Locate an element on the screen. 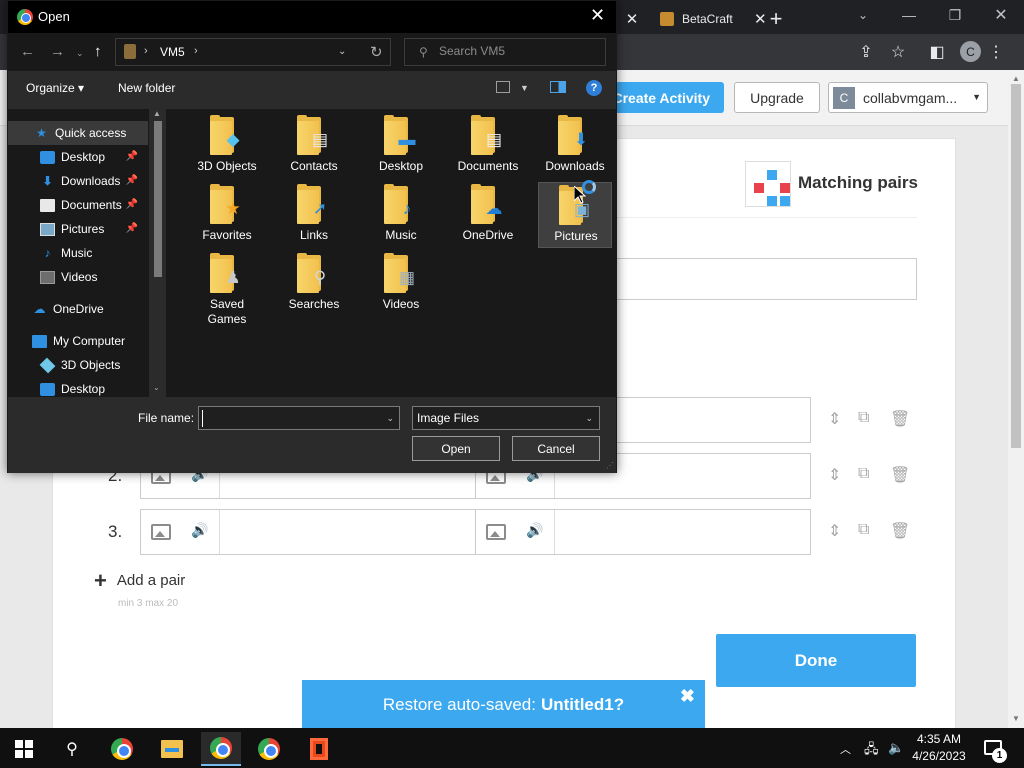 This screenshot has width=1024, height=768. nav-item-3d-objects: 3D Objects is located at coordinates (78, 365).